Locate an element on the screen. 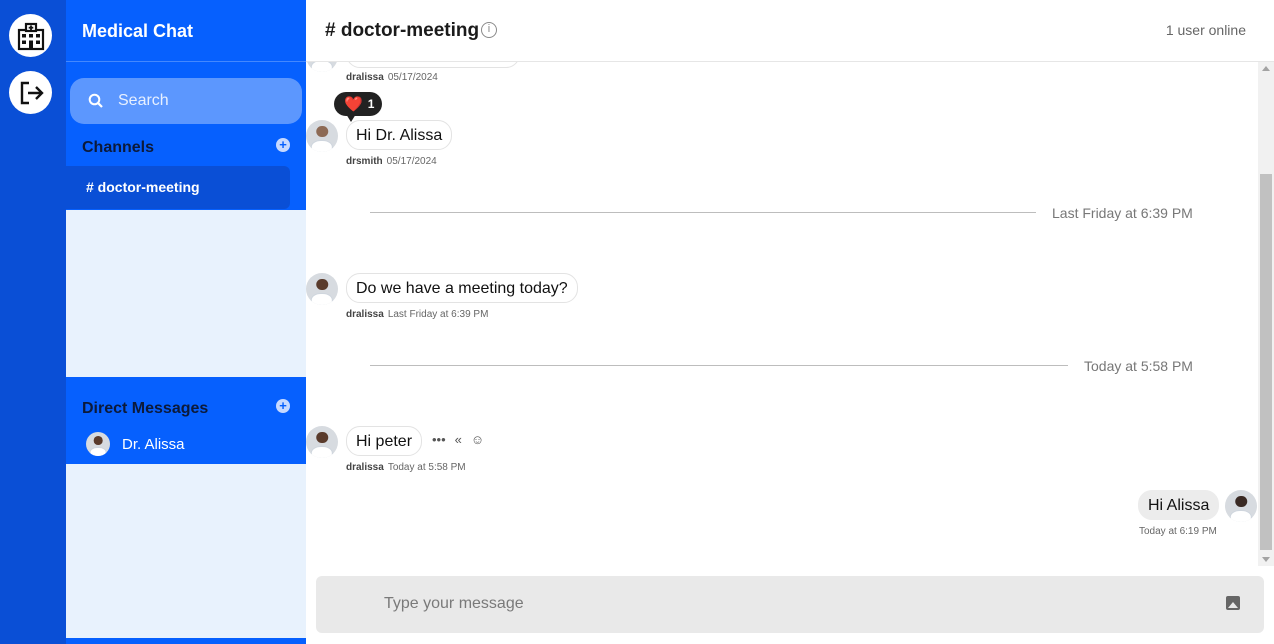 Image resolution: width=1274 pixels, height=644 pixels. message-meta: dralissa Today at 5:58 PM is located at coordinates (406, 467).